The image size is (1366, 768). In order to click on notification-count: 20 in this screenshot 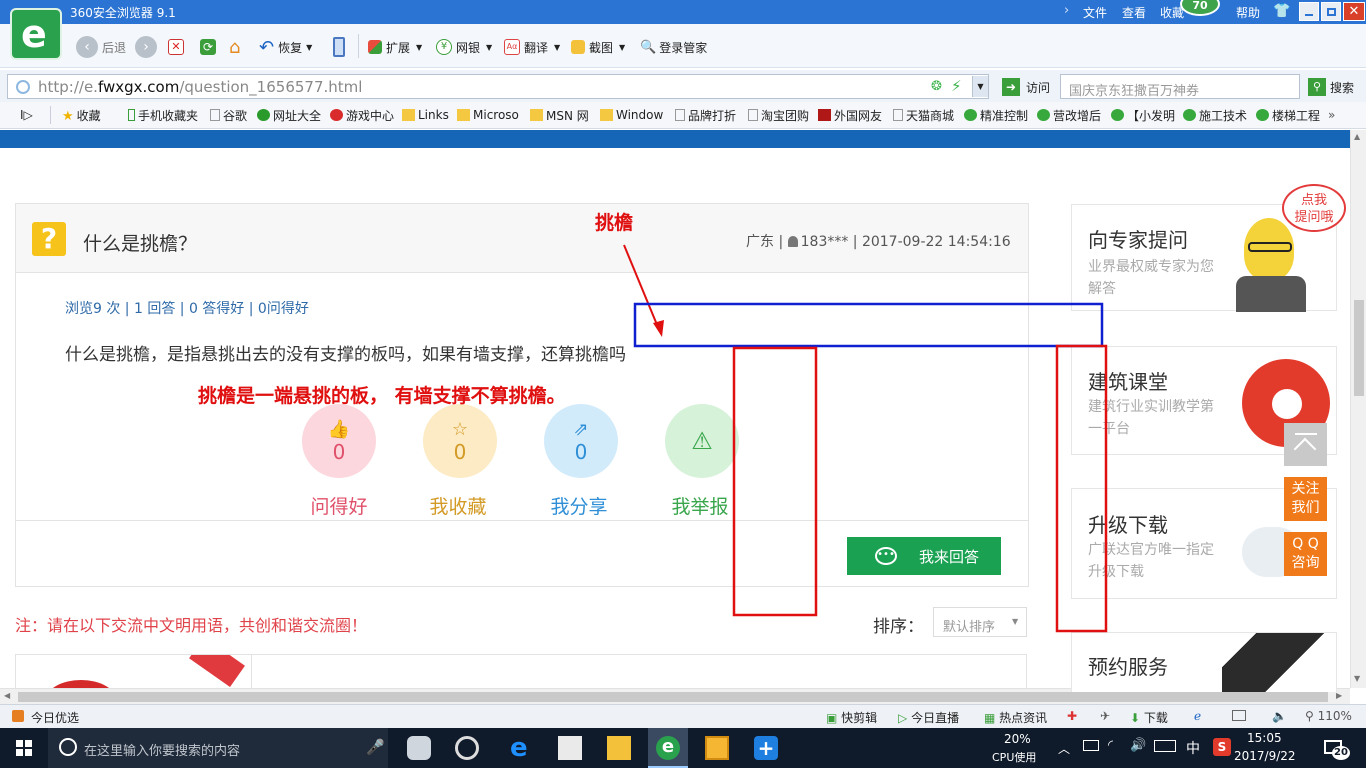, I will do `click(1341, 753)`.